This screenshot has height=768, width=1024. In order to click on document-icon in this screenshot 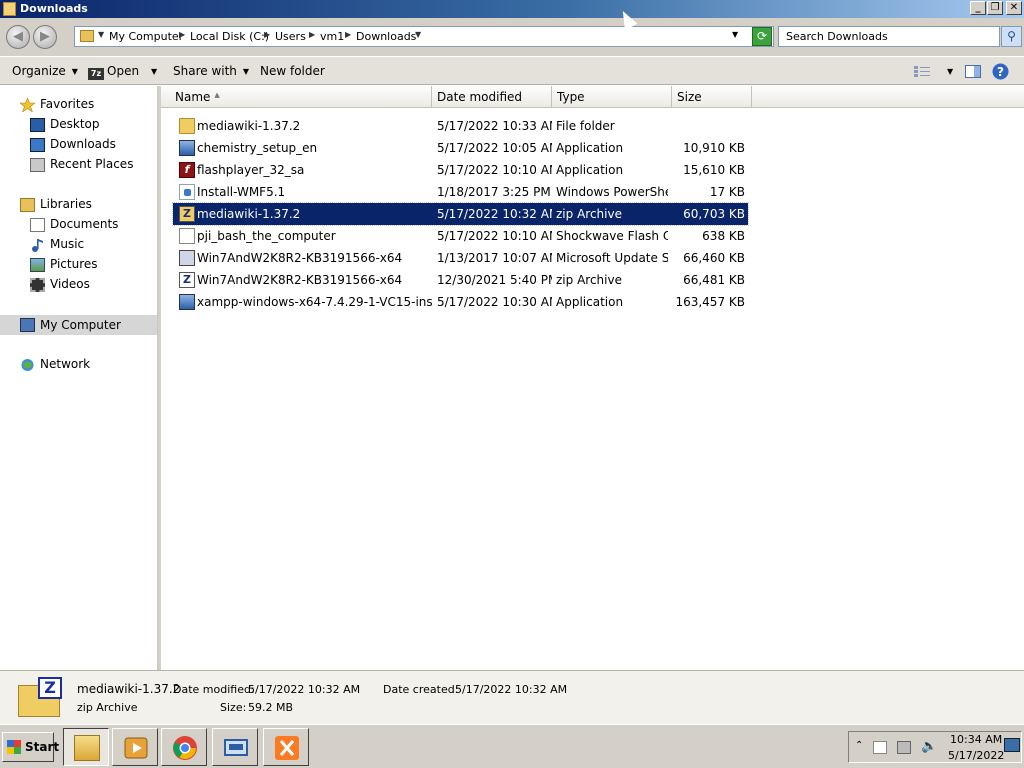, I will do `click(187, 236)`.